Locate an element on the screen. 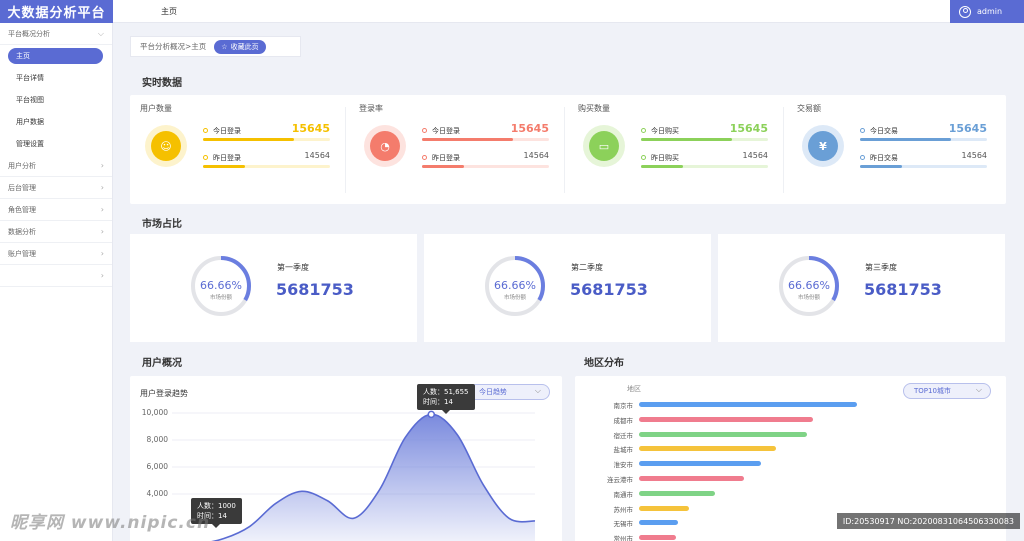 This screenshot has width=1024, height=541. market-share-label: 市场份额 is located at coordinates (514, 298).